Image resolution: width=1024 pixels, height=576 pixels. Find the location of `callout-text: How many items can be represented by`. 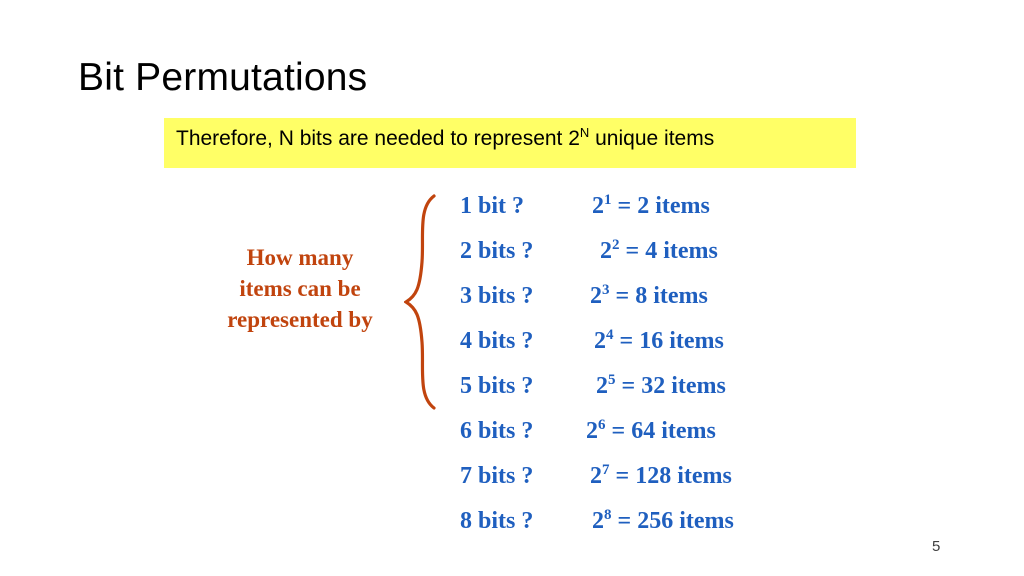

callout-text: How many items can be represented by is located at coordinates (300, 288).